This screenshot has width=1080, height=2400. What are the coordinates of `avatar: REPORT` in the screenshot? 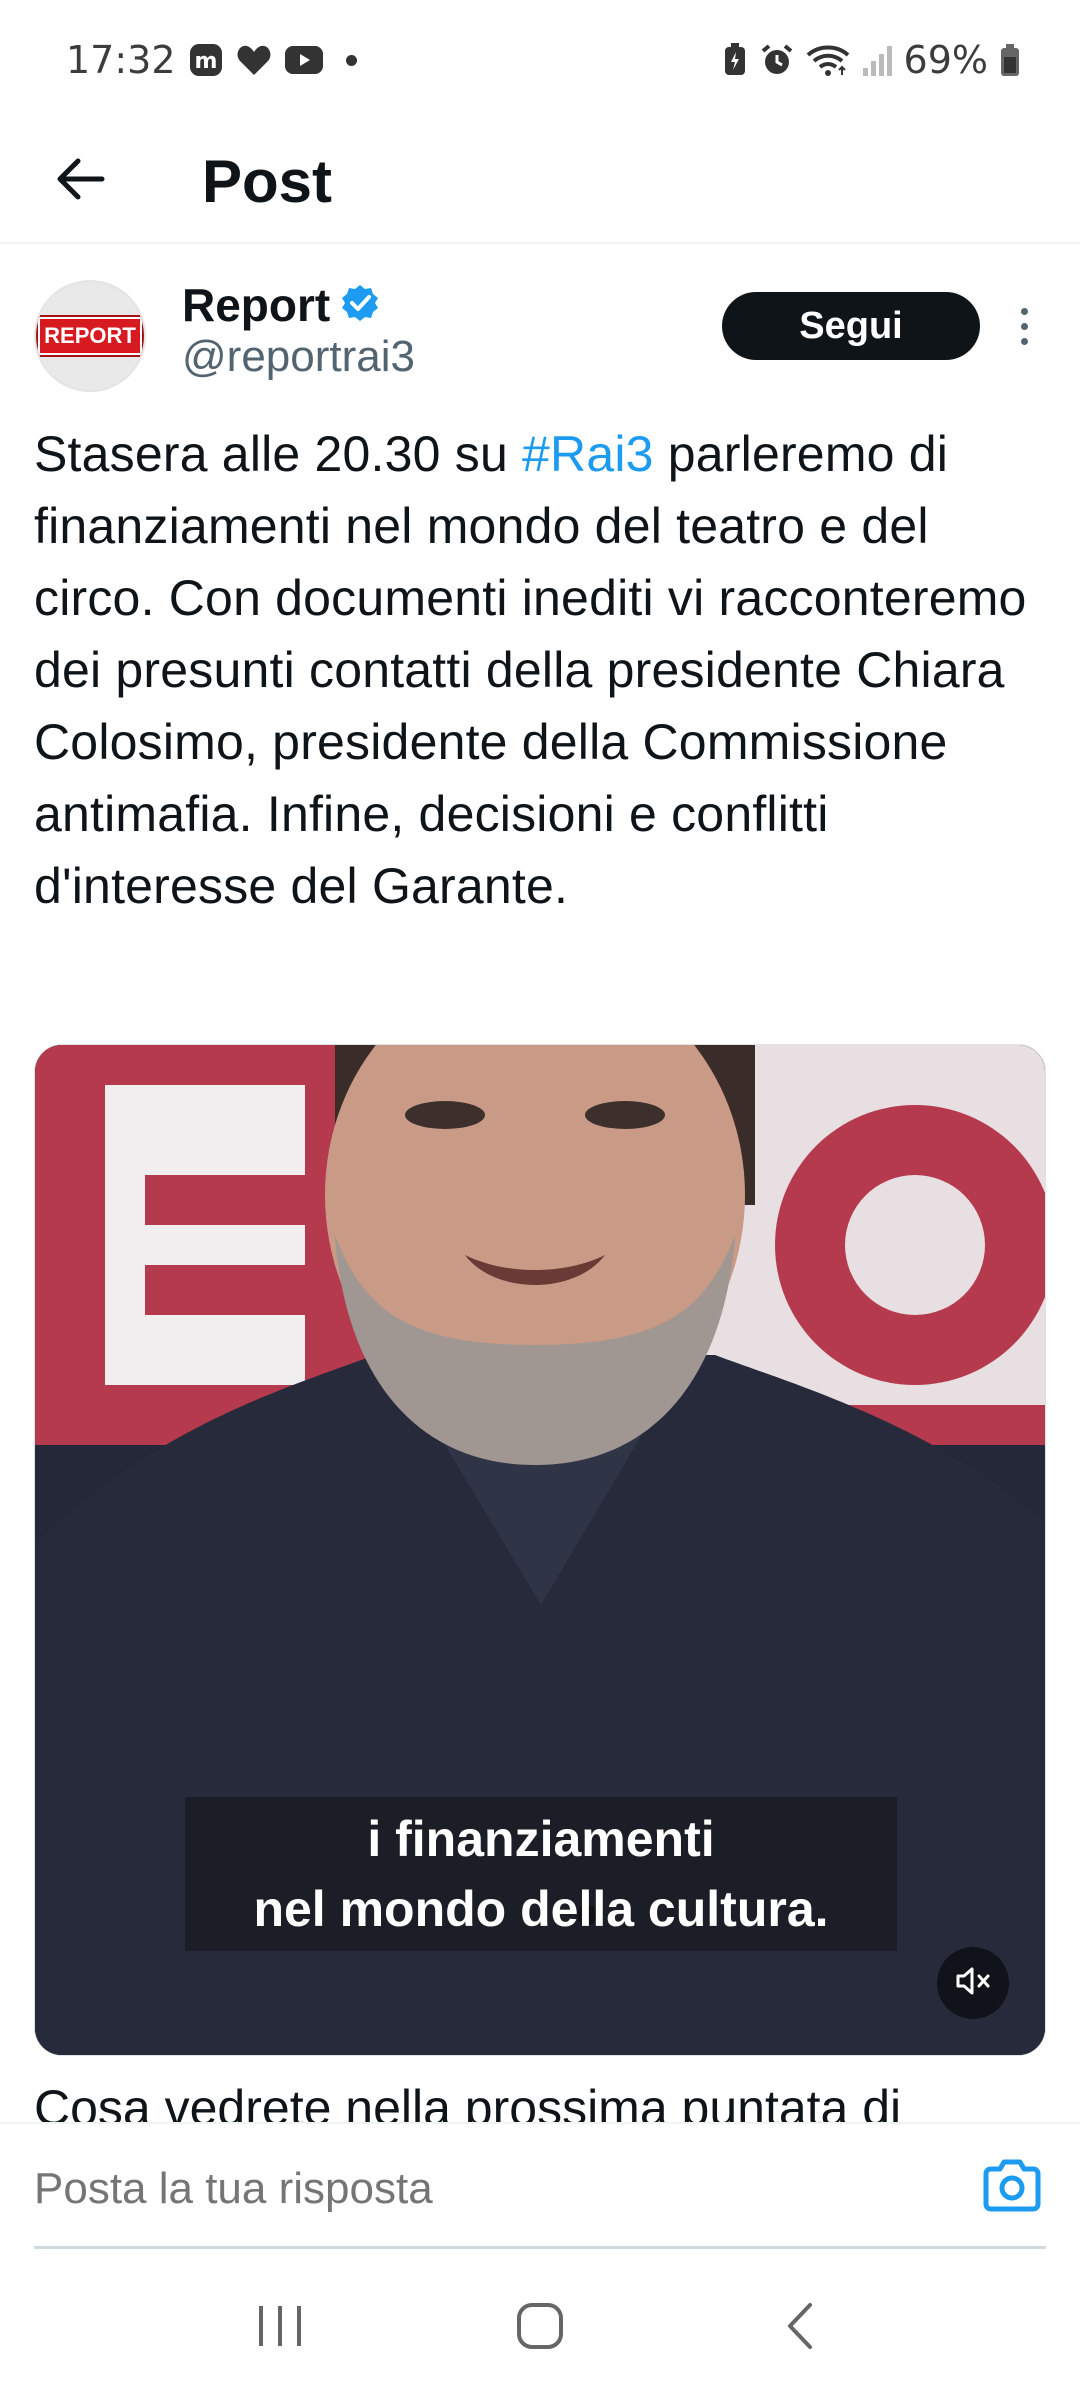 It's located at (90, 336).